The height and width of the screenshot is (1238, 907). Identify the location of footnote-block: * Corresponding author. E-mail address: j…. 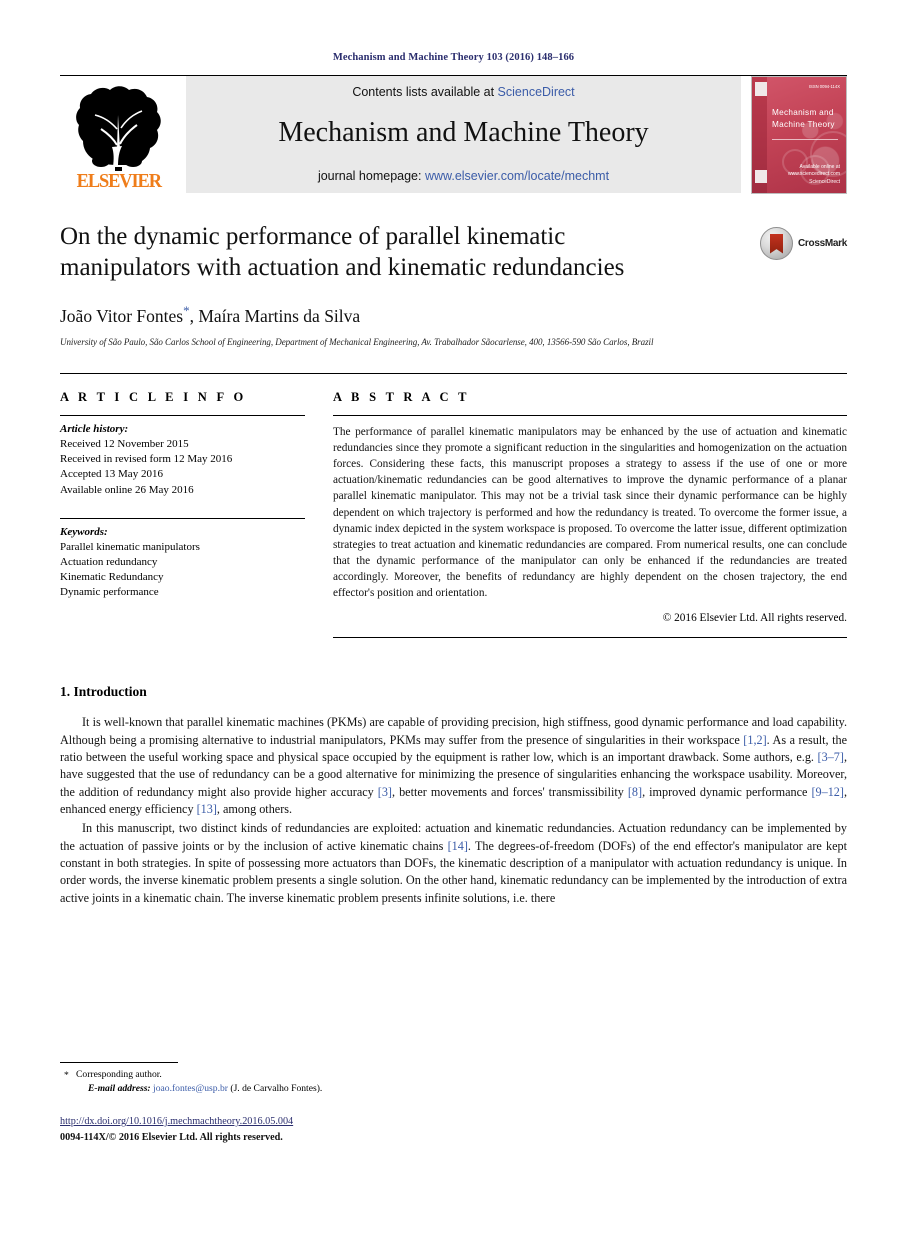
(453, 1079).